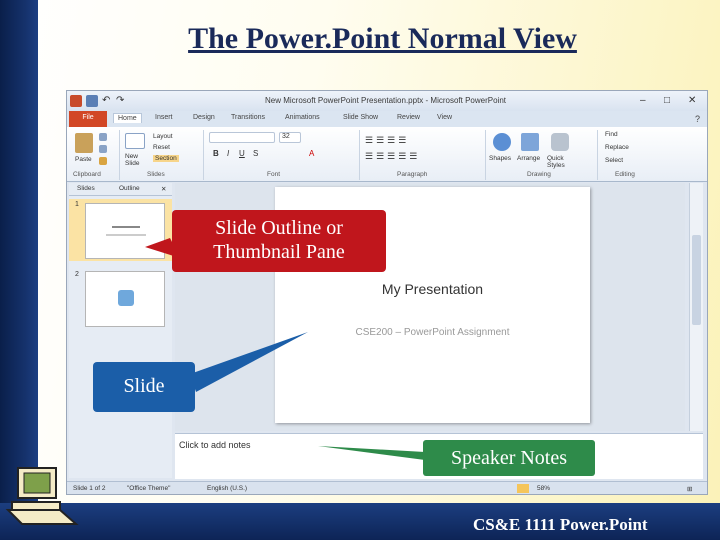 This screenshot has width=720, height=540. I want to click on powerpoint-logo-icon, so click(76, 101).